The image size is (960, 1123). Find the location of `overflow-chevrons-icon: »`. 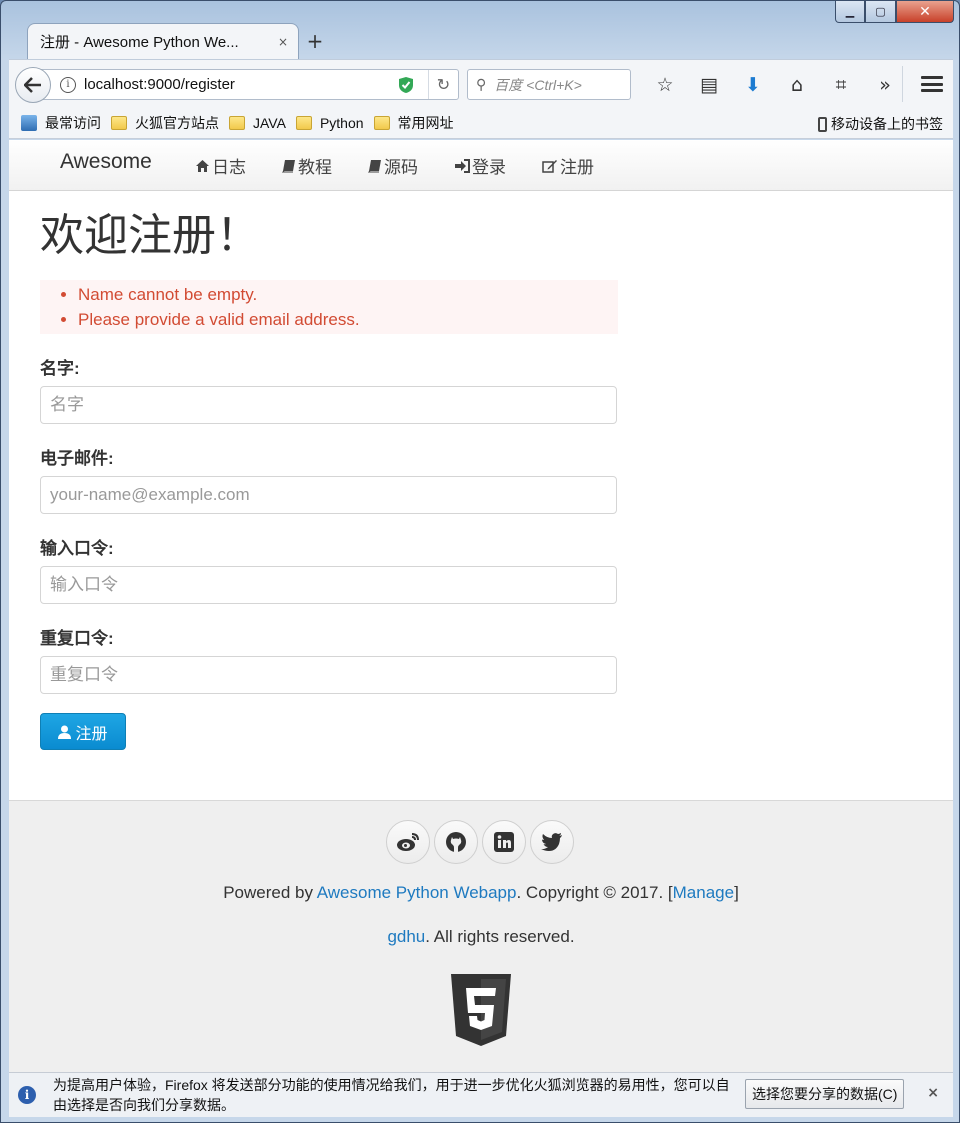

overflow-chevrons-icon: » is located at coordinates (885, 85).